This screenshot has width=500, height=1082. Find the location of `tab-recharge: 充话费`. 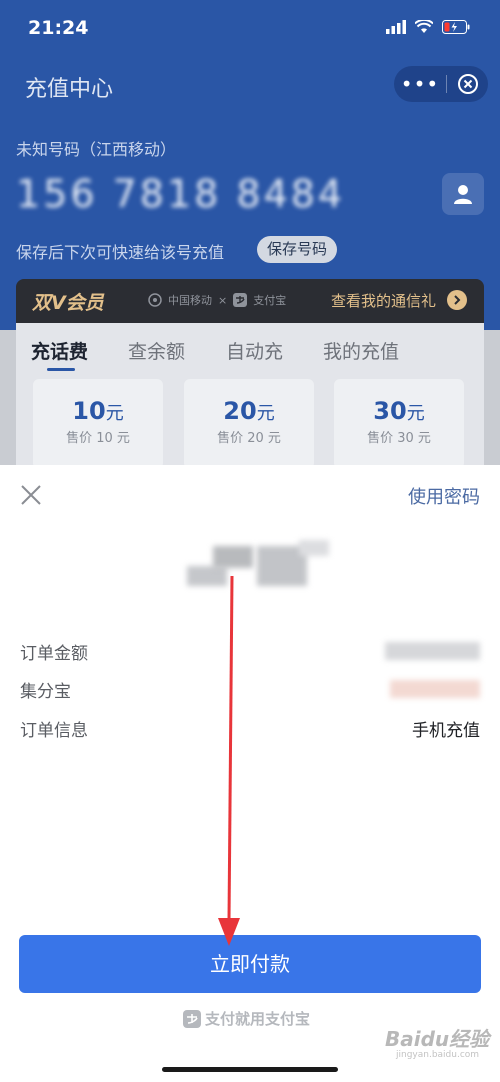

tab-recharge: 充话费 is located at coordinates (59, 350).